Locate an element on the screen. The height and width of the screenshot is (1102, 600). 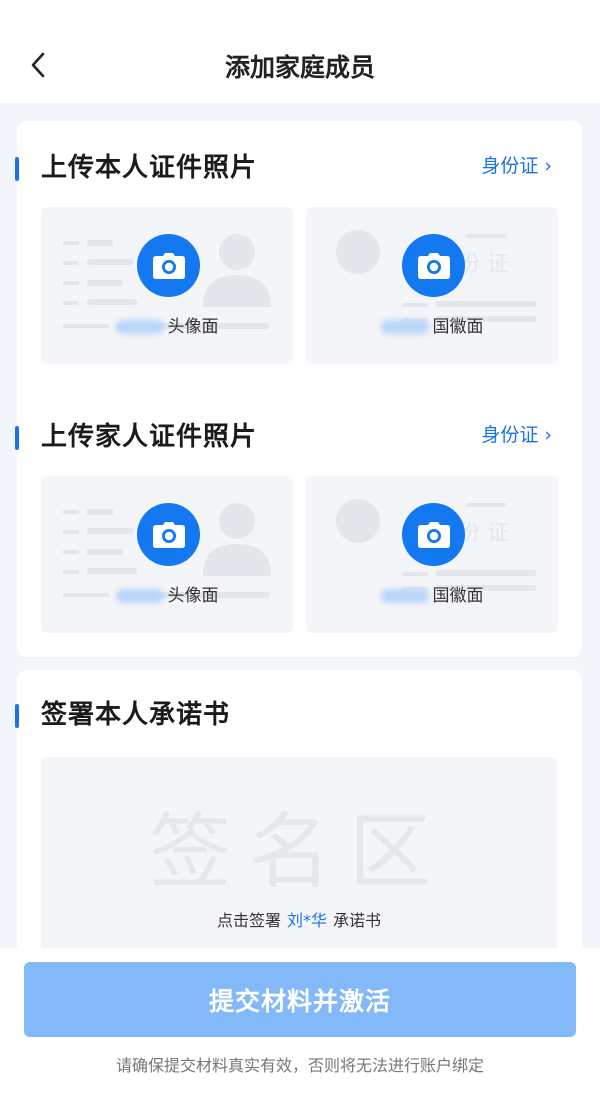
submit-button: 提交材料并激活 is located at coordinates (300, 999).